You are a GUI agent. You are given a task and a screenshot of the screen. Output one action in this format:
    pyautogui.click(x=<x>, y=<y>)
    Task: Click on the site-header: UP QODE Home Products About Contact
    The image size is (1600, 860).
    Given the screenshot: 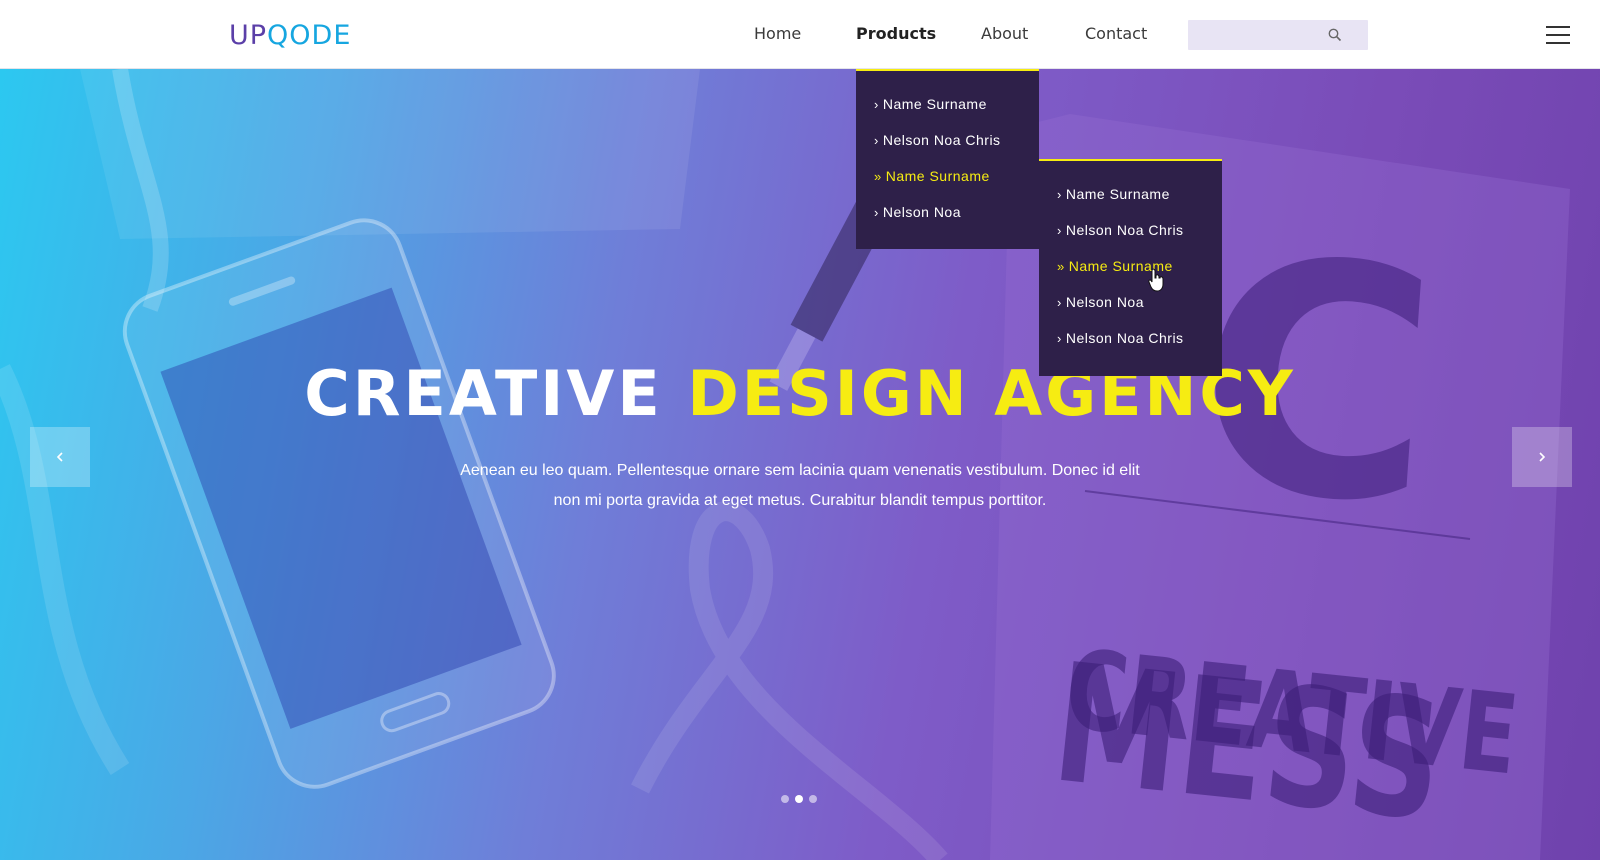 What is the action you would take?
    pyautogui.click(x=800, y=34)
    